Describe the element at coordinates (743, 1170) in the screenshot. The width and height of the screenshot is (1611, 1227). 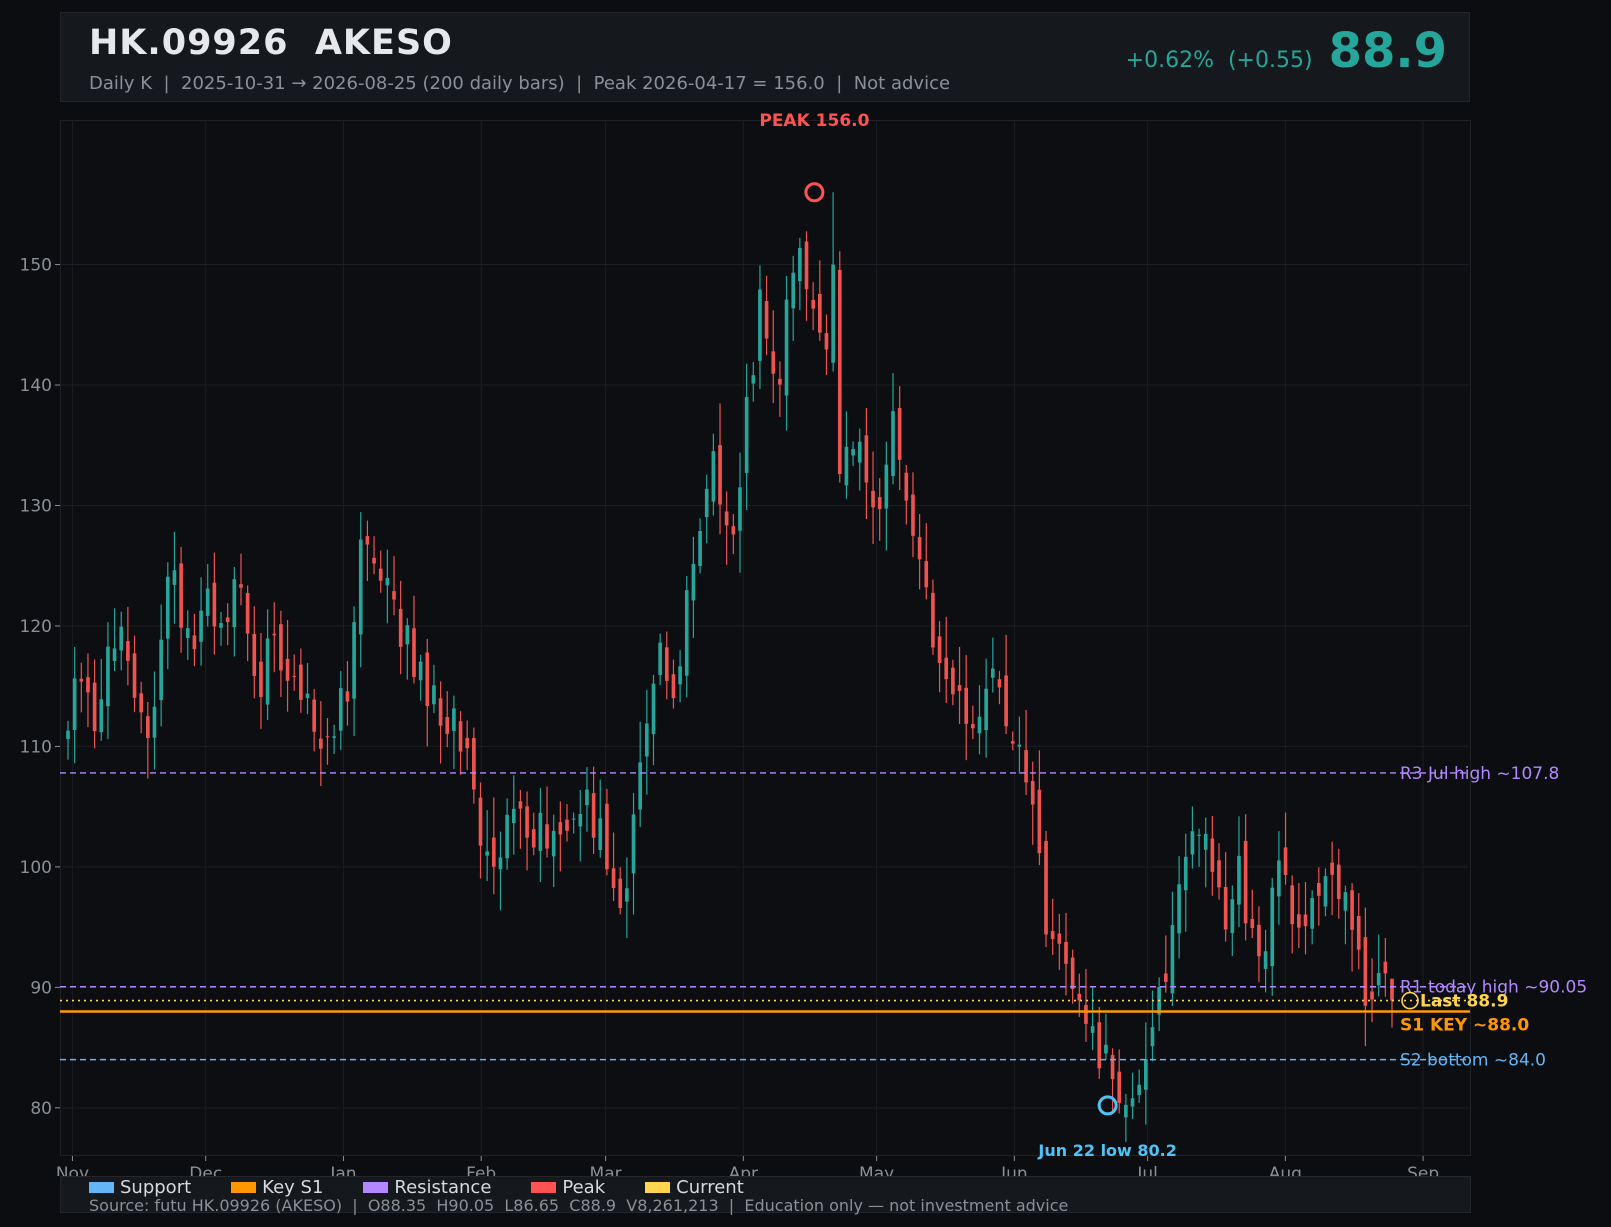
I see `x-tick-label: Apr` at that location.